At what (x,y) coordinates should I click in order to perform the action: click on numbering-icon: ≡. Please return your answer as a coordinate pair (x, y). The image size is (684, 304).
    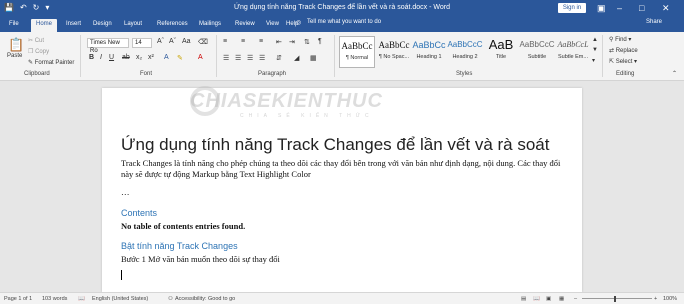
    Looking at the image, I should click on (243, 41).